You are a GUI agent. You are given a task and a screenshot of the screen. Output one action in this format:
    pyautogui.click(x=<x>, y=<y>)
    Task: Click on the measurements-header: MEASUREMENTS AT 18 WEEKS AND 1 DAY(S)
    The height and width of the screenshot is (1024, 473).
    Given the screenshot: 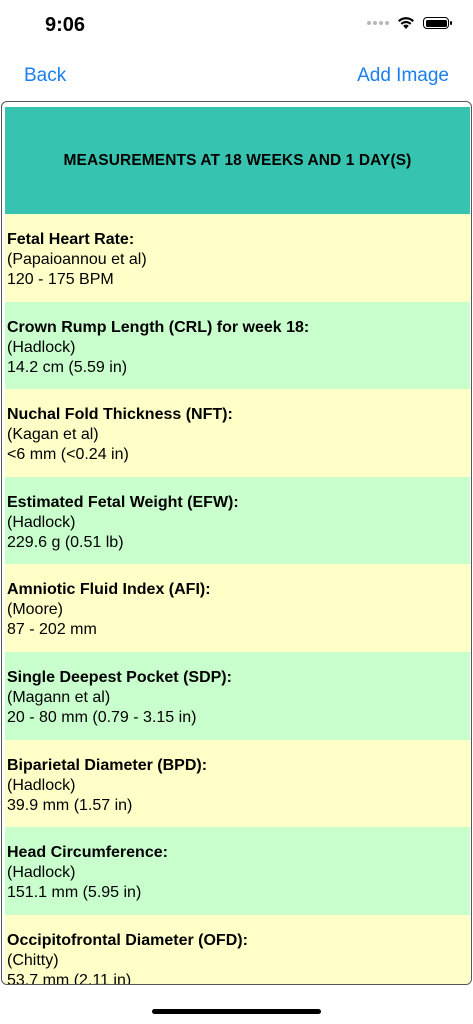 What is the action you would take?
    pyautogui.click(x=237, y=160)
    